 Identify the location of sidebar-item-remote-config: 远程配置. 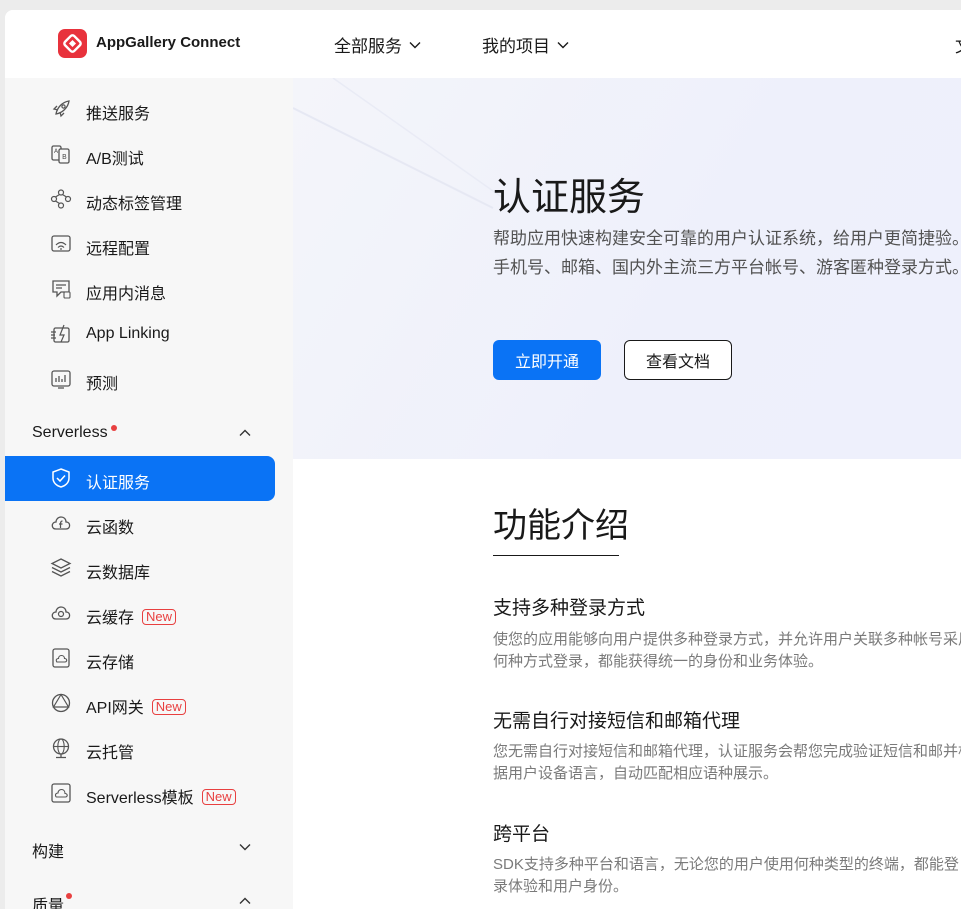
(149, 244).